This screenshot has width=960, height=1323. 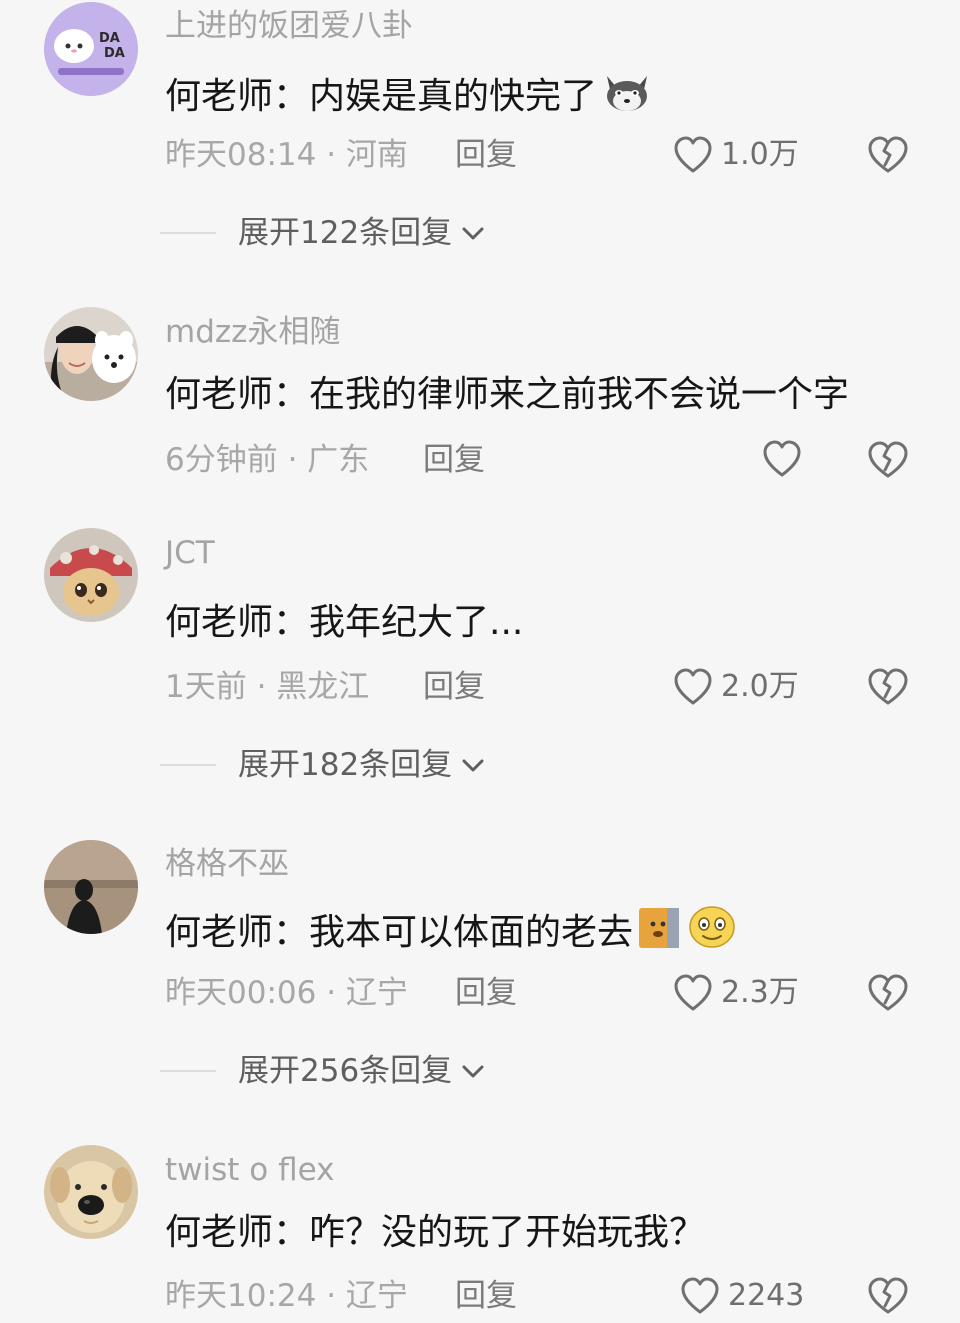 What do you see at coordinates (345, 765) in the screenshot?
I see `expand-replies-label: 展开182条回复` at bounding box center [345, 765].